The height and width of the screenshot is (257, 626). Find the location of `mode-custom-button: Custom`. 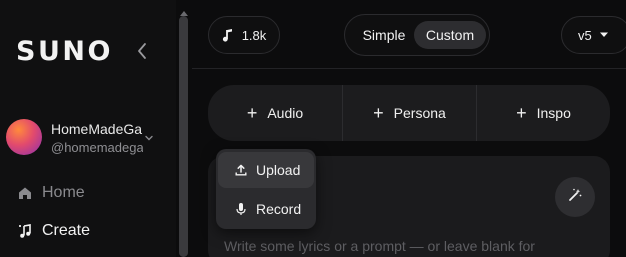

mode-custom-button: Custom is located at coordinates (450, 35).